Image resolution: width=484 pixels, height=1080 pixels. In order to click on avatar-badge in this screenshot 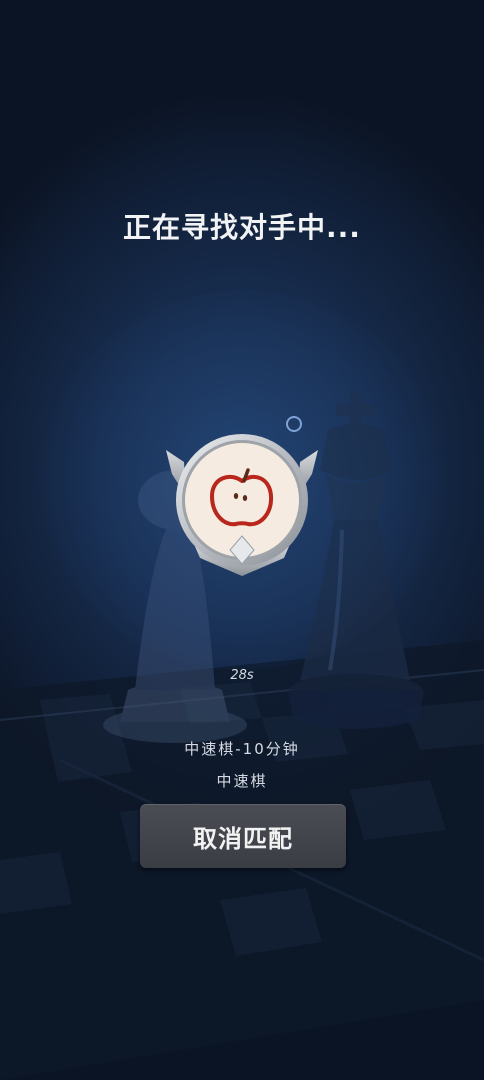, I will do `click(242, 505)`.